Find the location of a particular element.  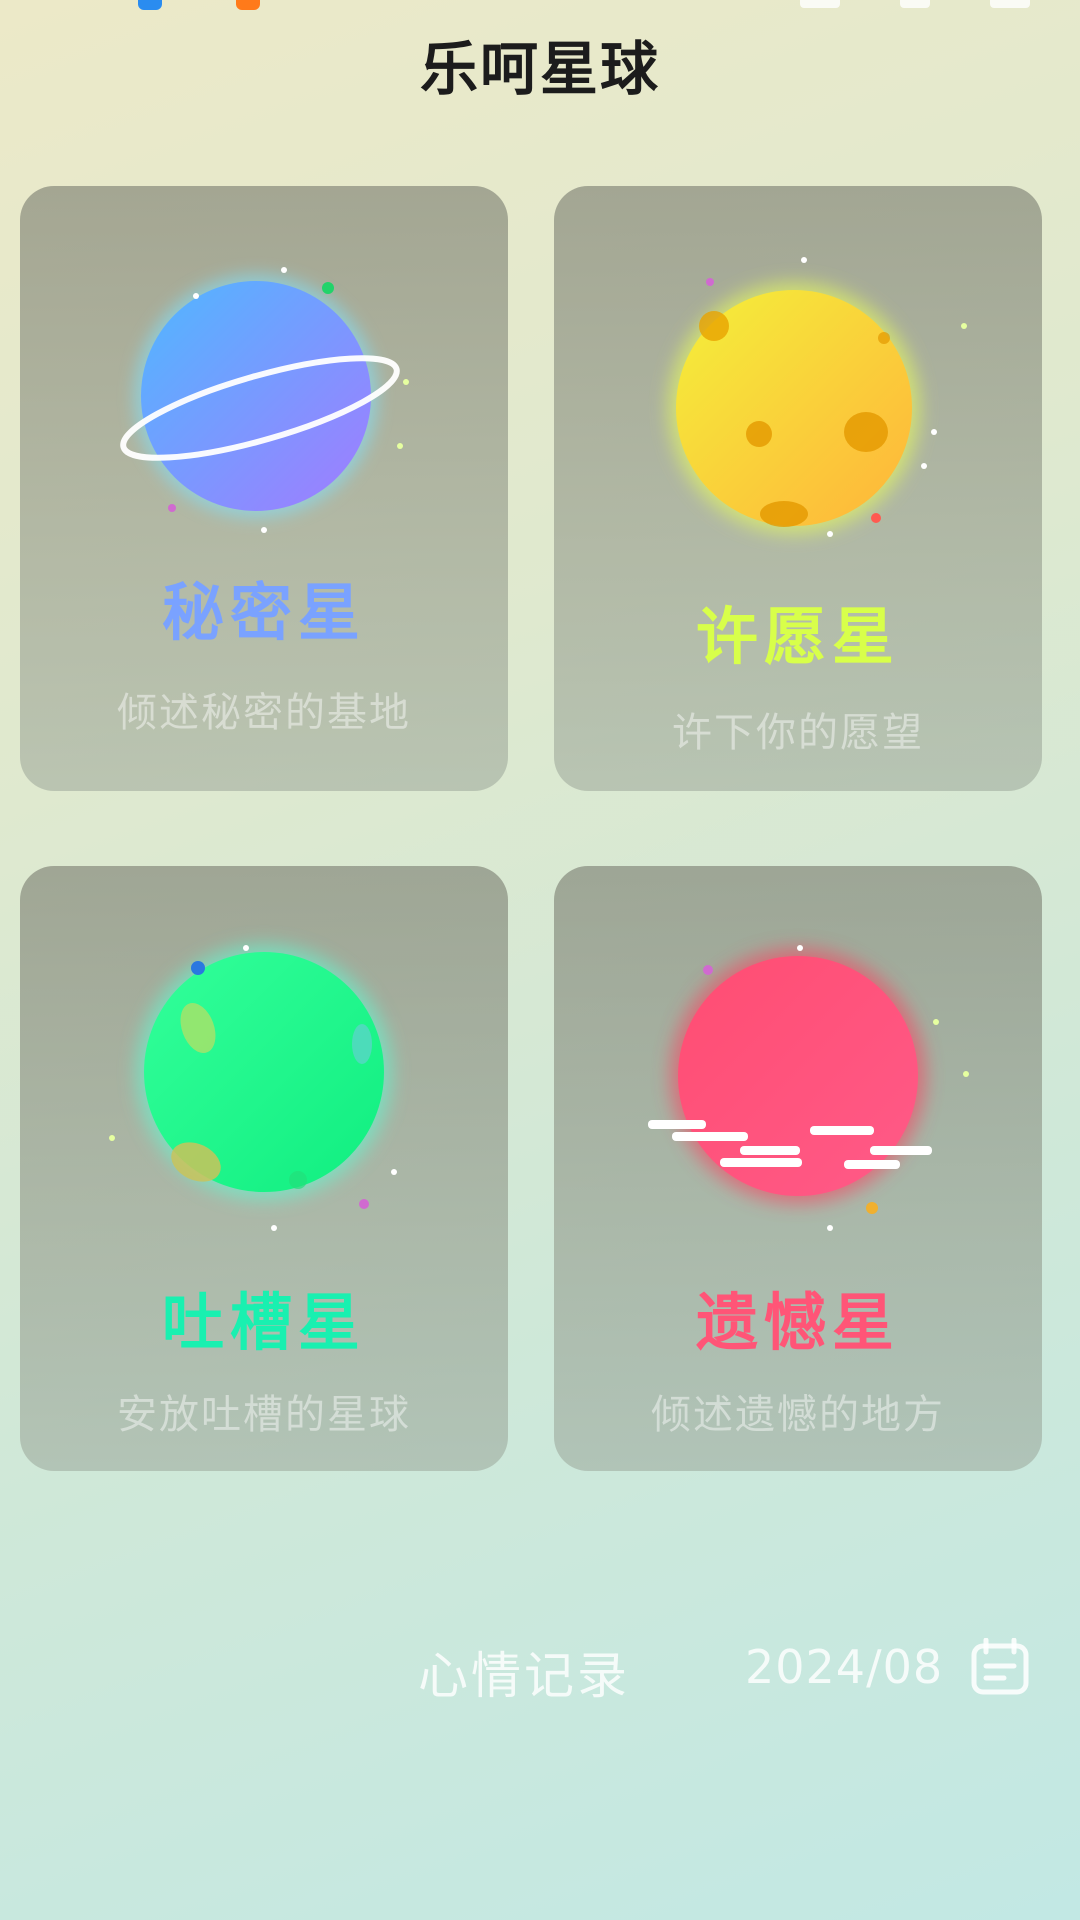

date-label: 2024/08 is located at coordinates (844, 1667).